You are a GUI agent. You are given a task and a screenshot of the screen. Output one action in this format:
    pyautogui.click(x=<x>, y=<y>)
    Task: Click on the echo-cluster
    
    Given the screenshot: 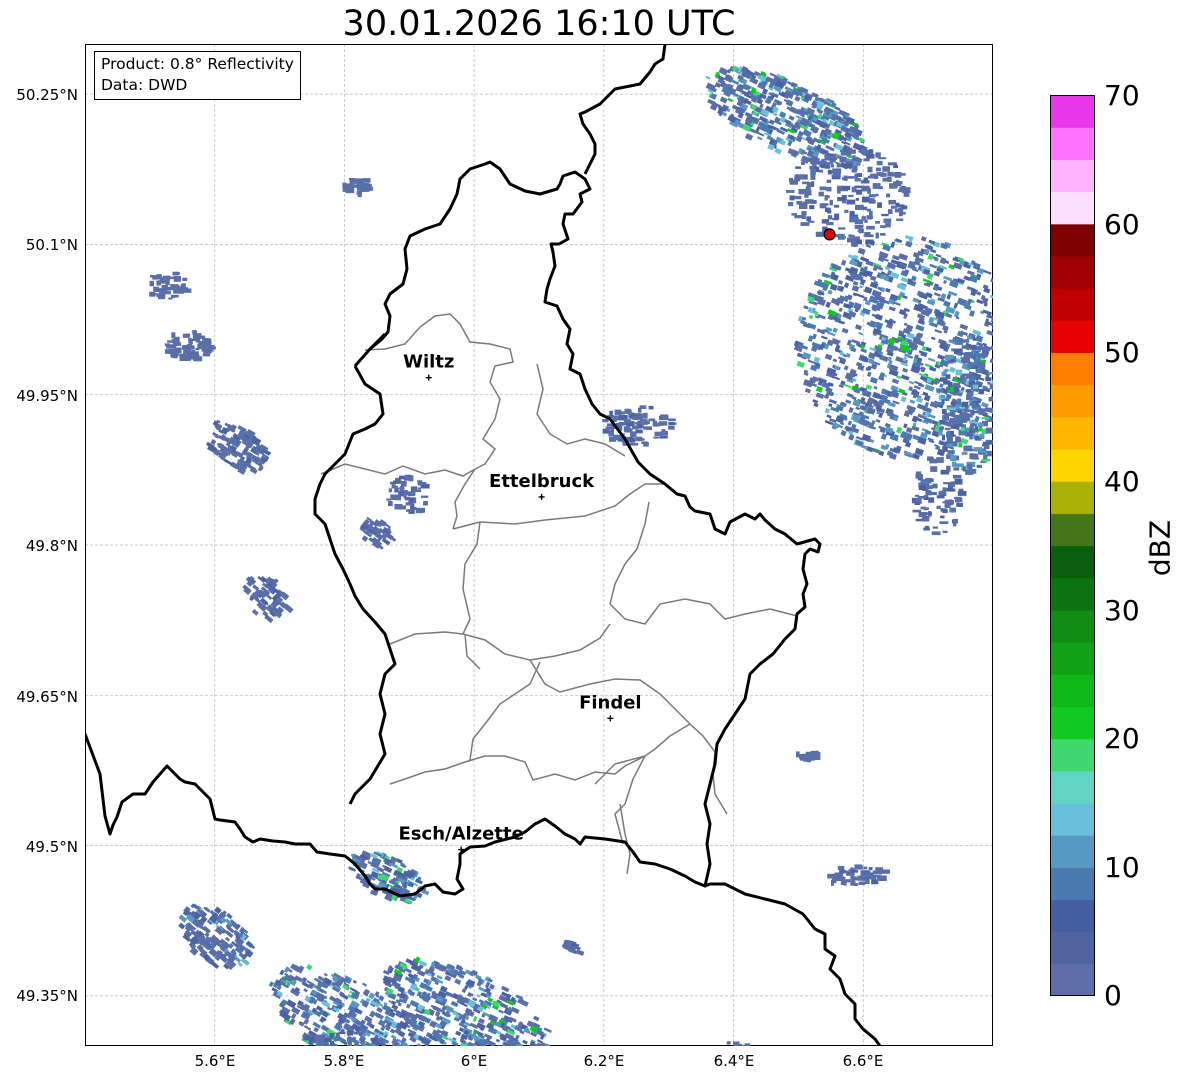 What is the action you would take?
    pyautogui.click(x=170, y=285)
    